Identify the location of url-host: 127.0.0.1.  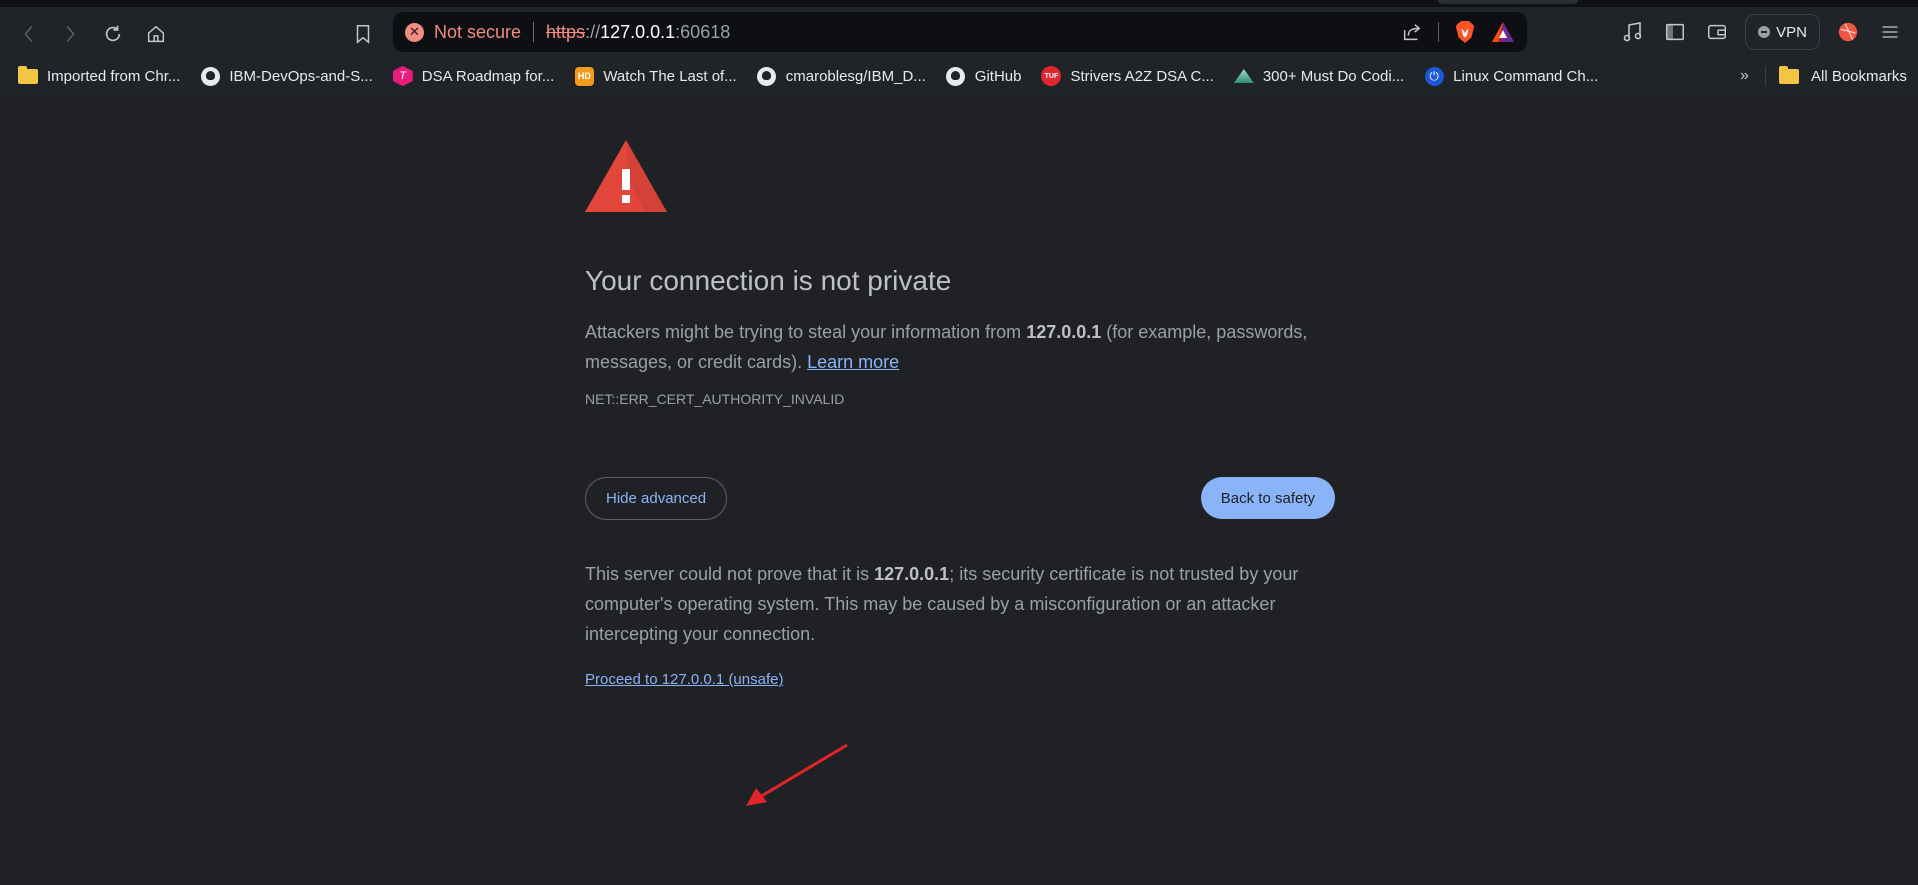
(638, 31).